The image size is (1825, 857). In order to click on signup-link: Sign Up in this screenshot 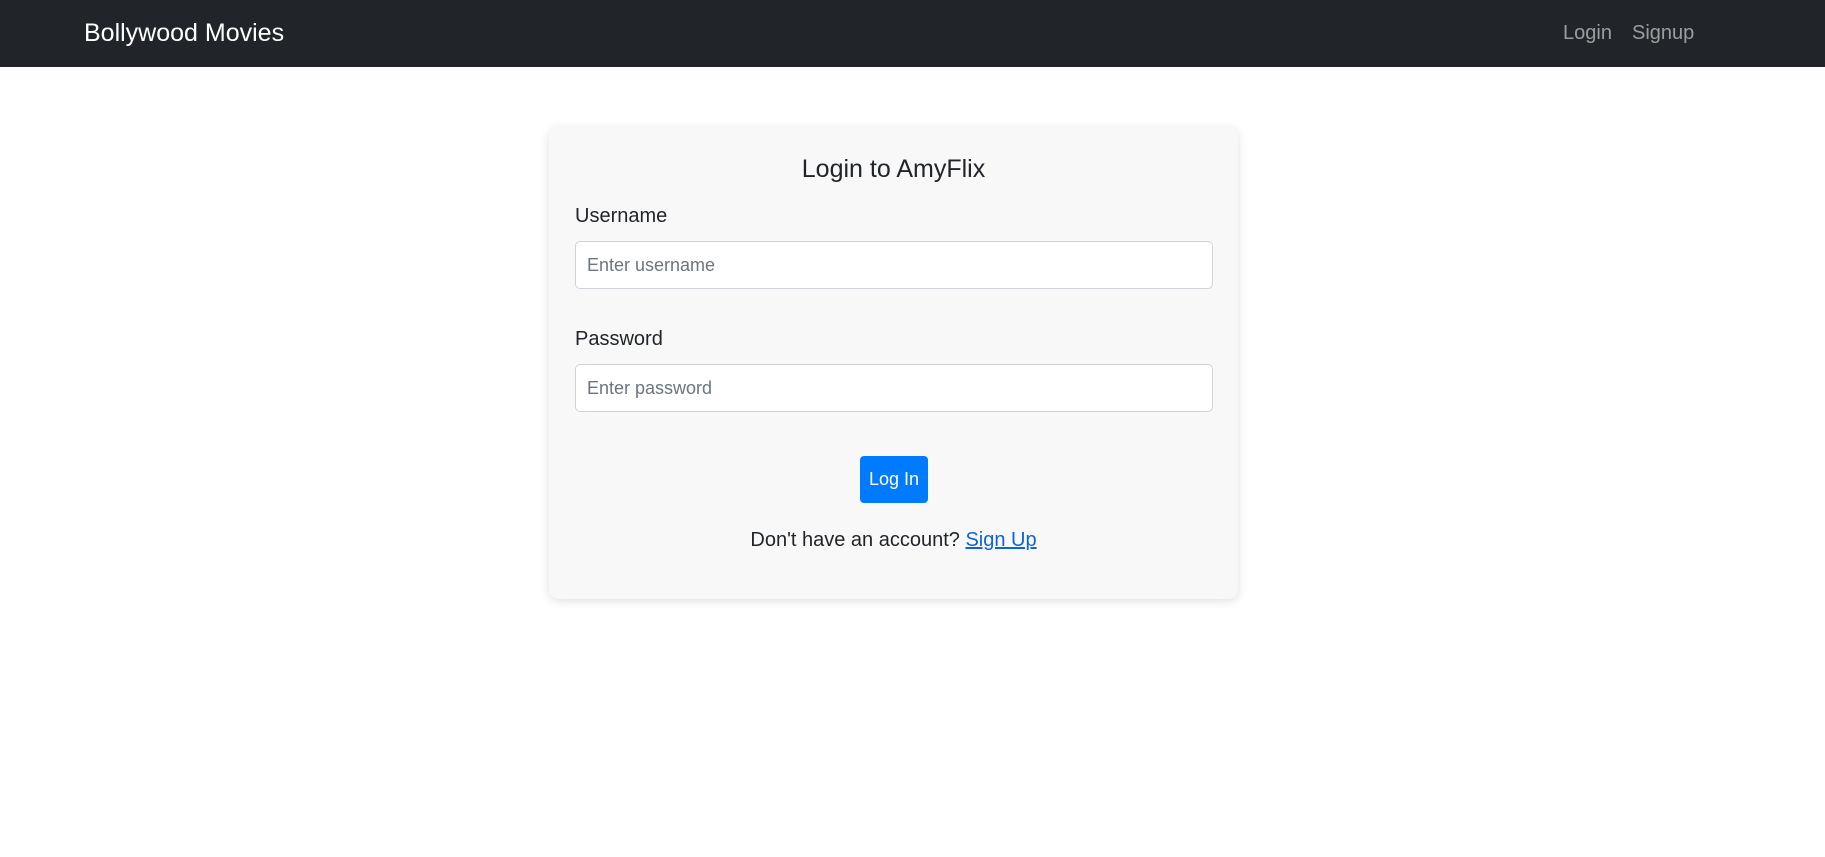, I will do `click(1000, 540)`.